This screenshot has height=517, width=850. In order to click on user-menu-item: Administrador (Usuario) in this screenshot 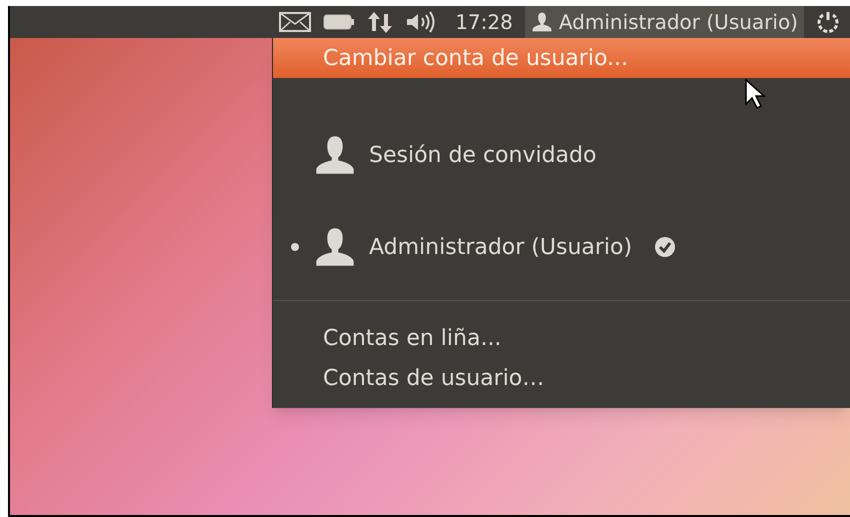, I will do `click(561, 247)`.